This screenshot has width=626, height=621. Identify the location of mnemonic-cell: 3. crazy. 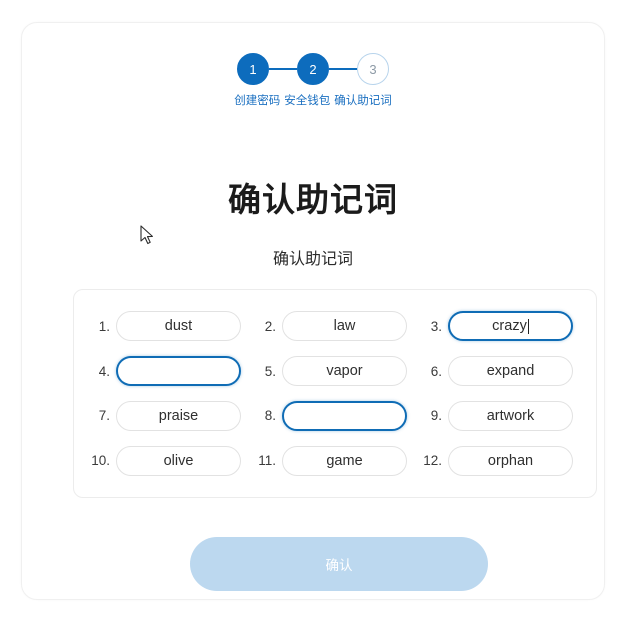
(501, 326).